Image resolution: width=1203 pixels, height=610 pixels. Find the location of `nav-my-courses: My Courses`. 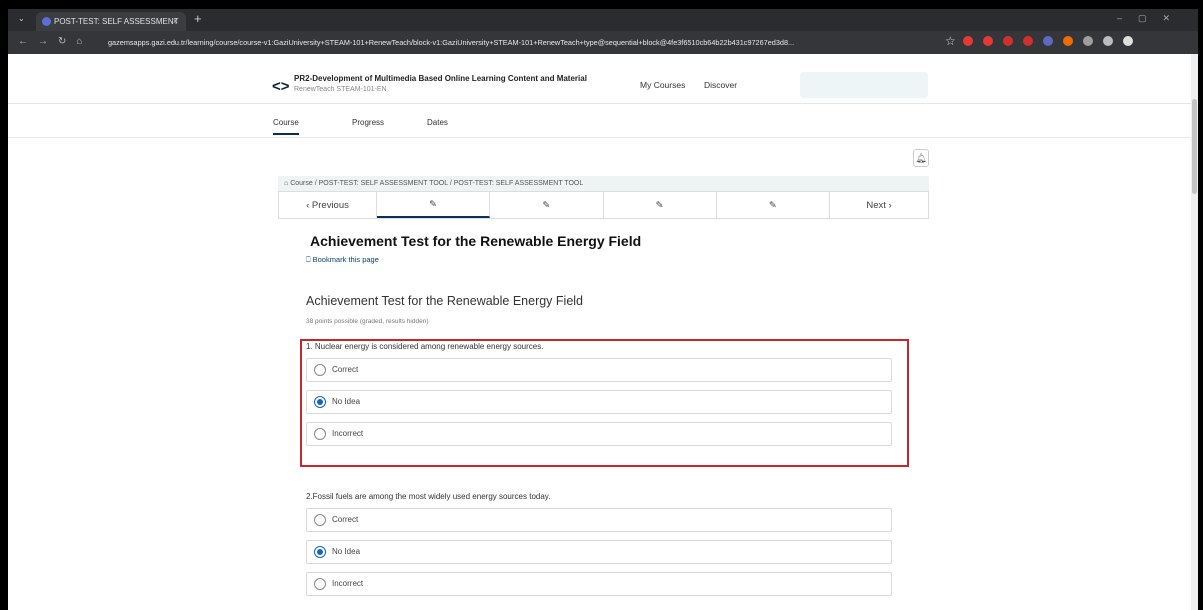

nav-my-courses: My Courses is located at coordinates (662, 85).